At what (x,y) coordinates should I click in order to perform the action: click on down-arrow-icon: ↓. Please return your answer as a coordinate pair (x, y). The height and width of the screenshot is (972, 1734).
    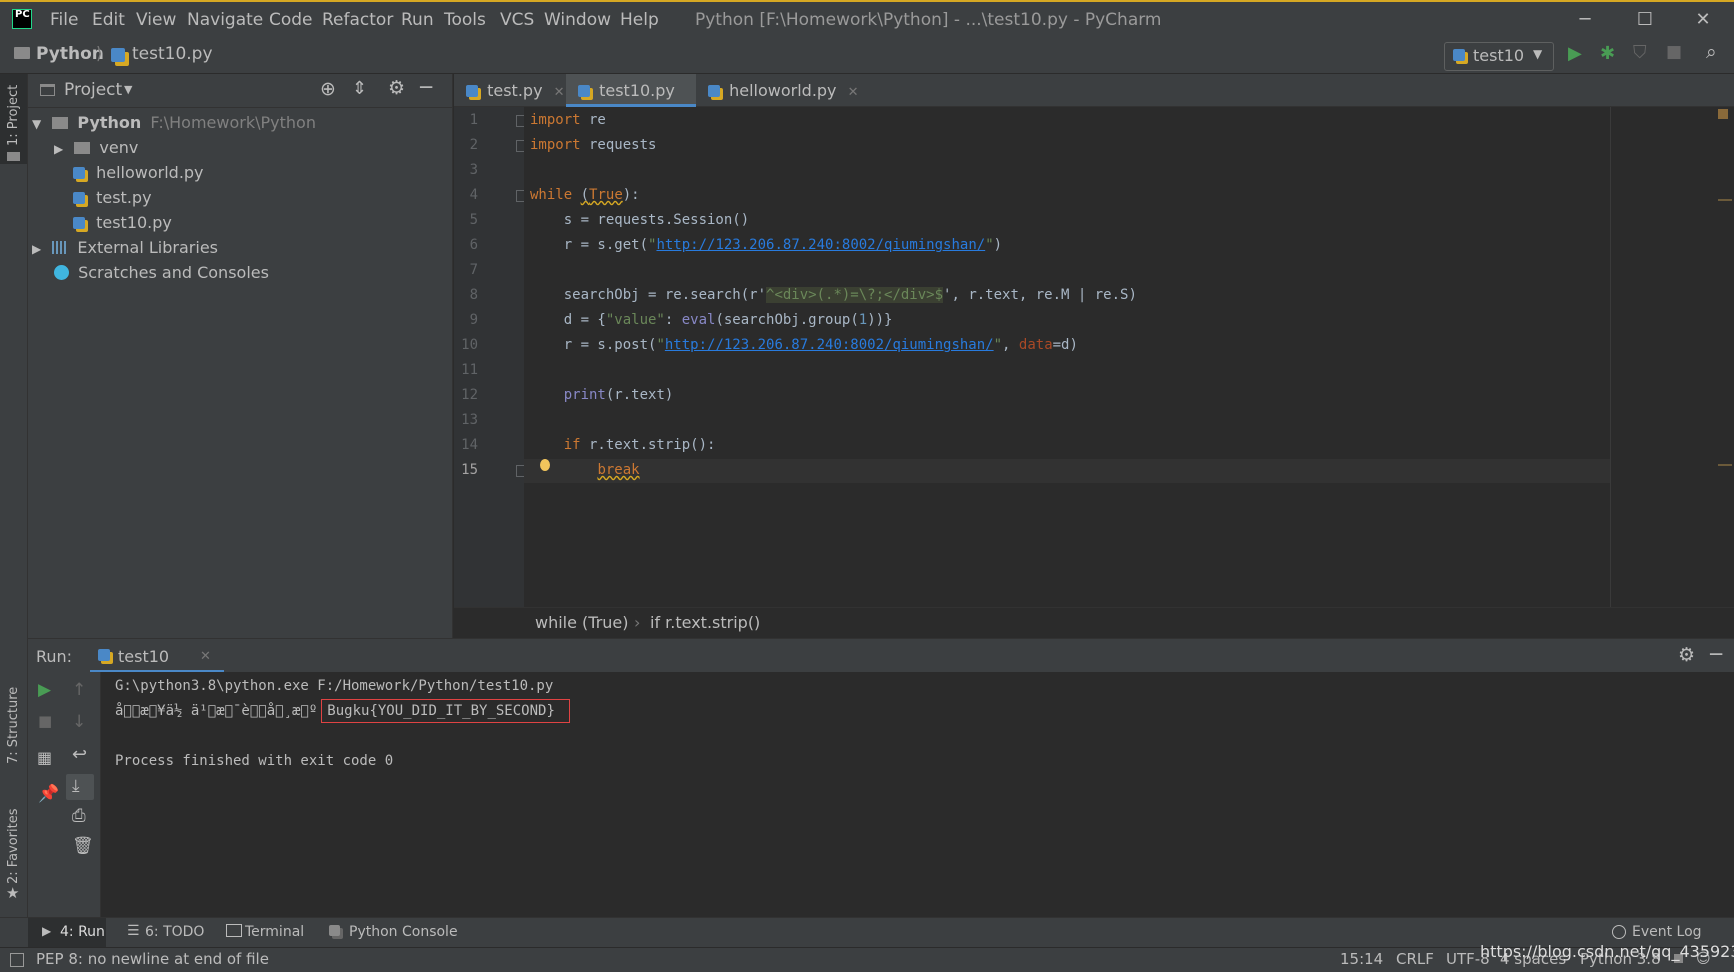
    Looking at the image, I should click on (79, 722).